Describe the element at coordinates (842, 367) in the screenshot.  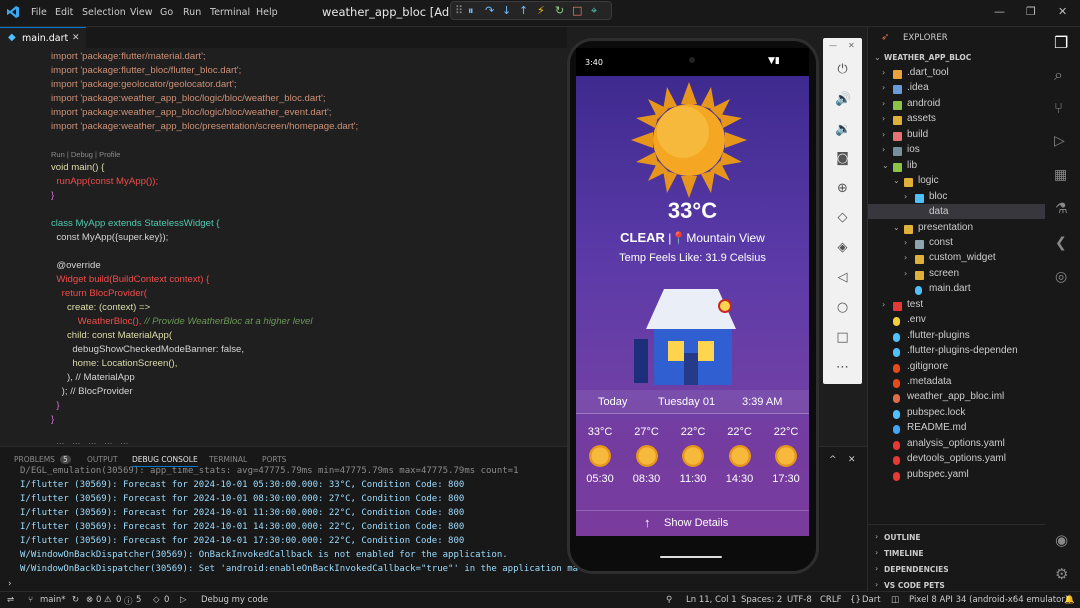
I see `more-icon: ⋯` at that location.